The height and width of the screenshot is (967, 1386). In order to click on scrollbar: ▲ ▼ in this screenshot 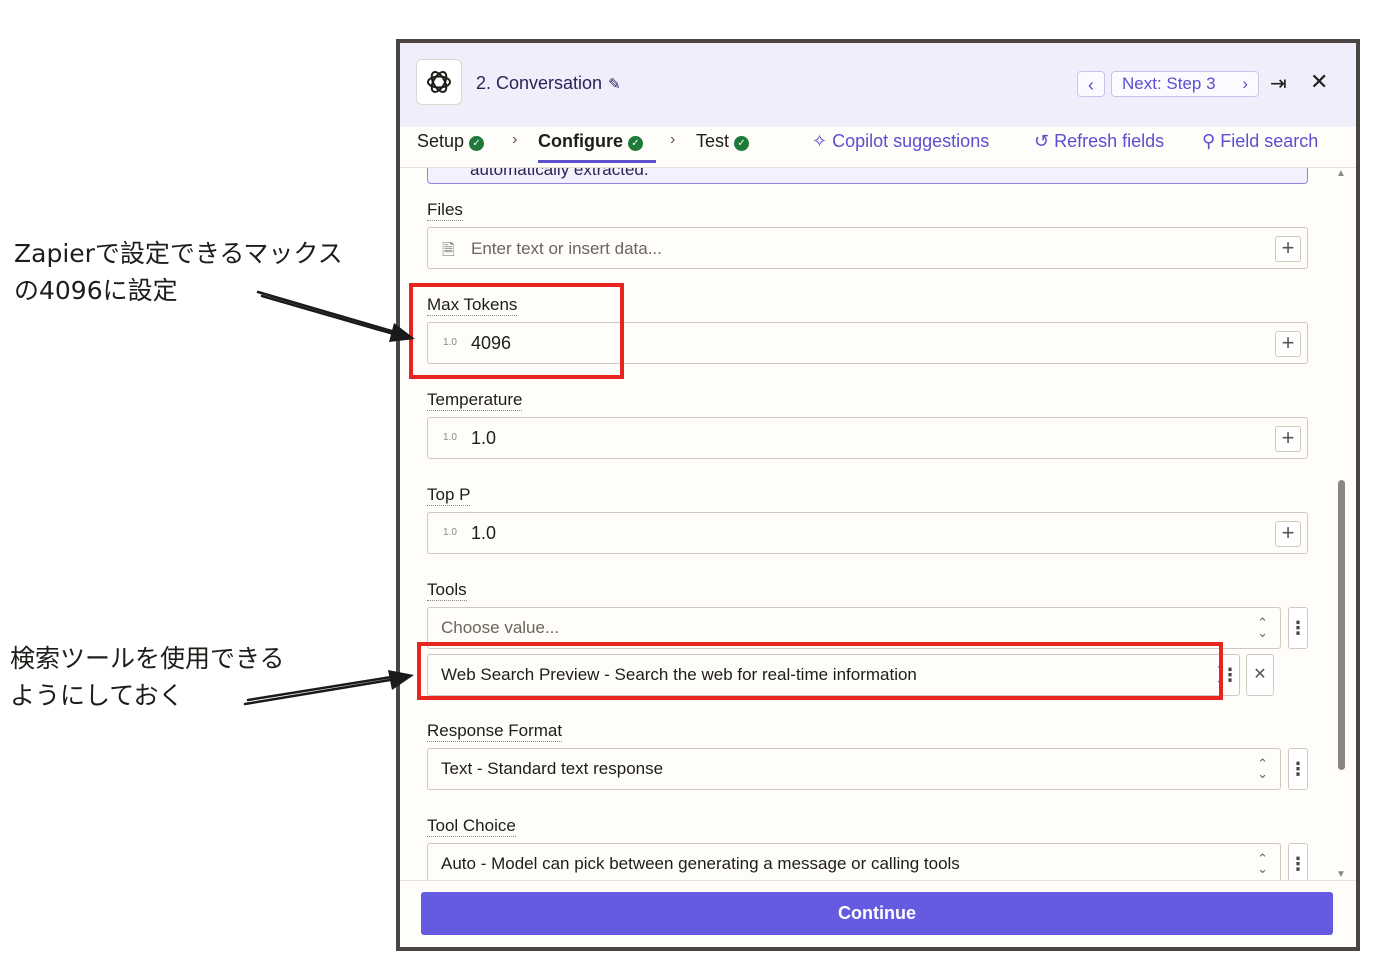, I will do `click(1341, 524)`.